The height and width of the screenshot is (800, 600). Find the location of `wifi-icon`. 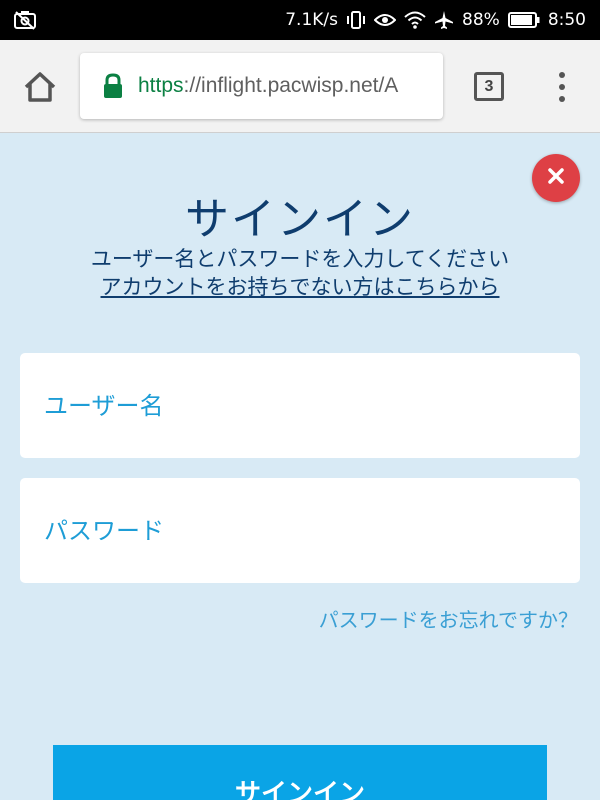

wifi-icon is located at coordinates (415, 20).